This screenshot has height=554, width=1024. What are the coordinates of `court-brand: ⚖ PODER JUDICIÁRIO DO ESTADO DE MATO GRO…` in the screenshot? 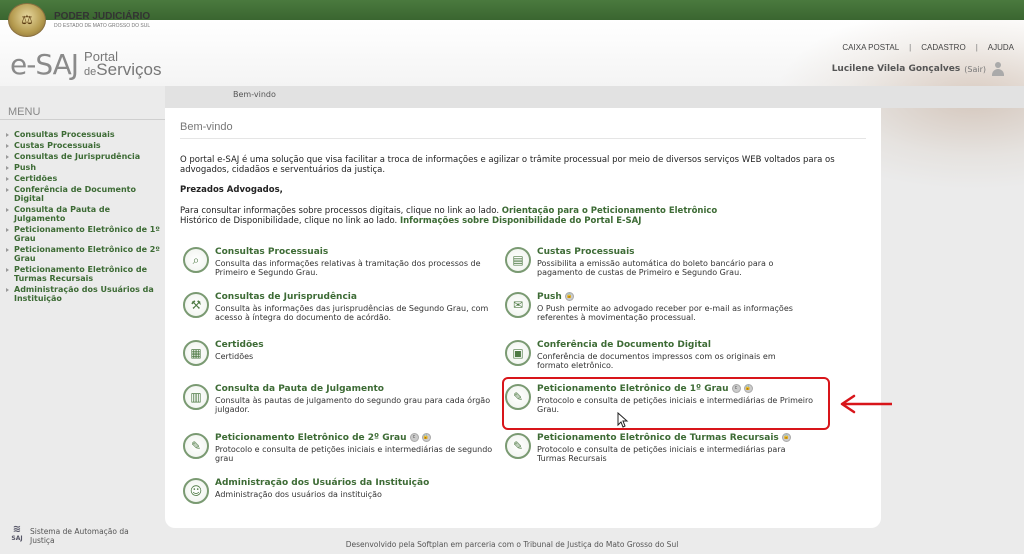 It's located at (79, 20).